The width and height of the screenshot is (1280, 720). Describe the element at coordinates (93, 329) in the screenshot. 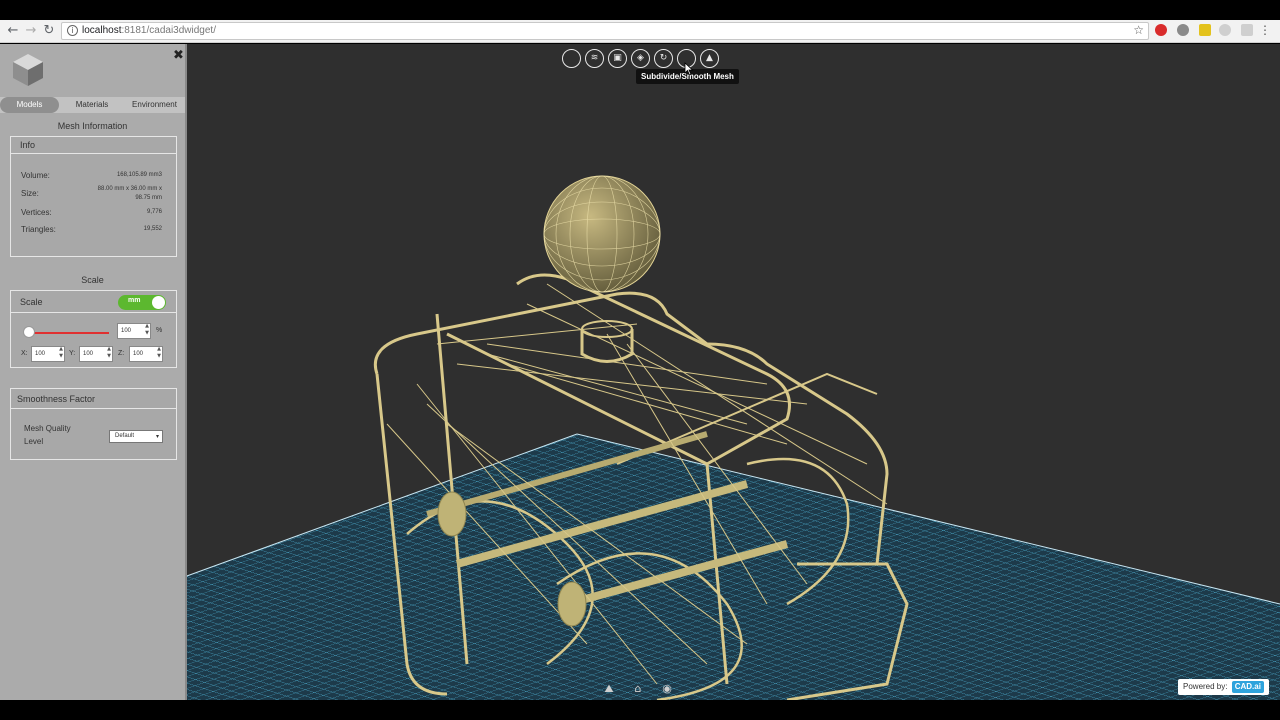

I see `scale-panel: Scale mm 100 ▲ ▼ % X: 100 ▲ ▼ Y: 100 ▲ ▼ Z:` at that location.